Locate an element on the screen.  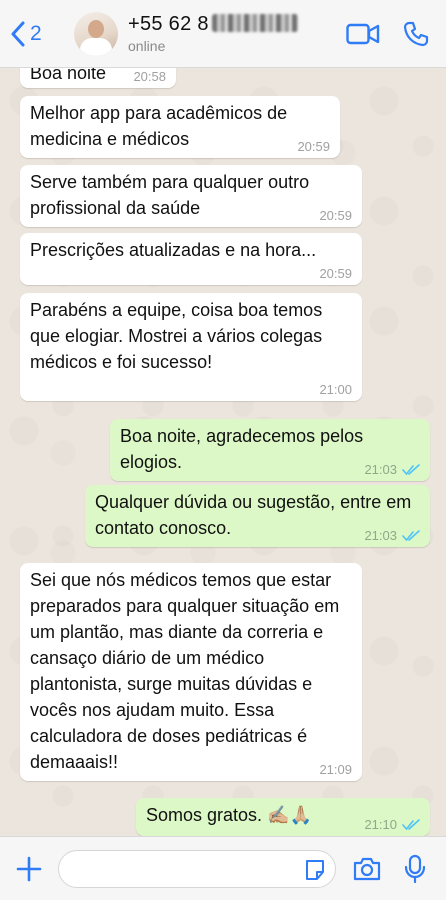
message-time: 21:00 is located at coordinates (335, 389).